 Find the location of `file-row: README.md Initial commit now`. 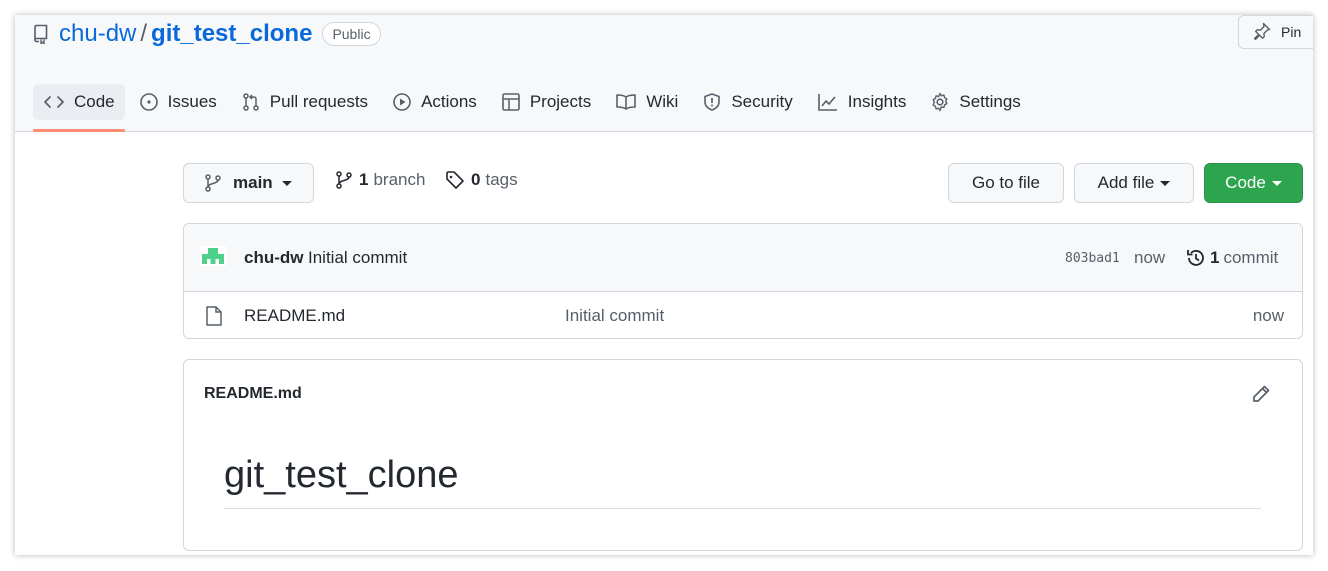

file-row: README.md Initial commit now is located at coordinates (743, 315).